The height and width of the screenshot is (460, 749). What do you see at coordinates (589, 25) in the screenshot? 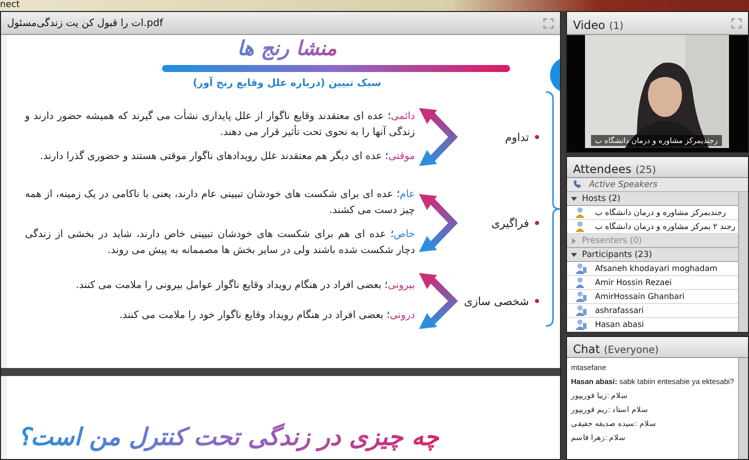
I see `pod-title: Video` at bounding box center [589, 25].